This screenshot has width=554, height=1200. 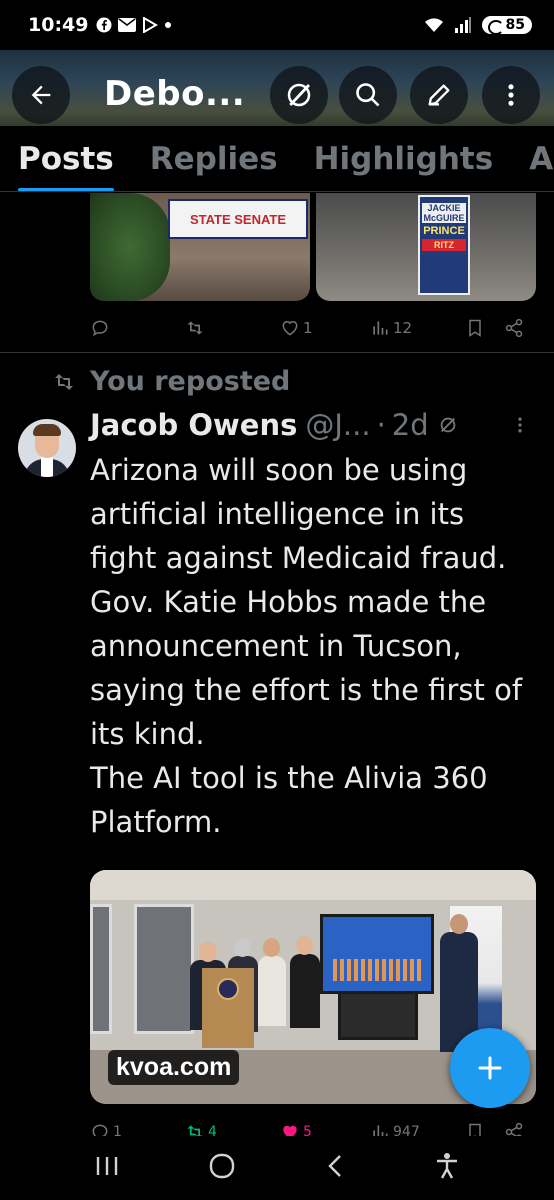 I want to click on grok-button, so click(x=299, y=95).